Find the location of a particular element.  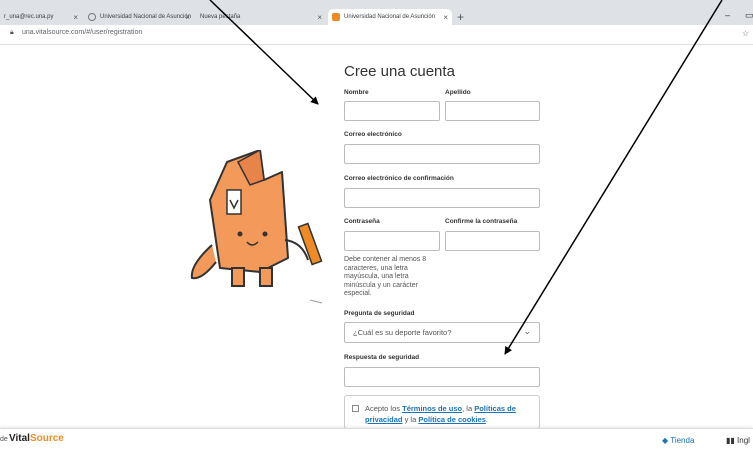

pregunta-label: Pregunta de seguridad is located at coordinates (379, 313).